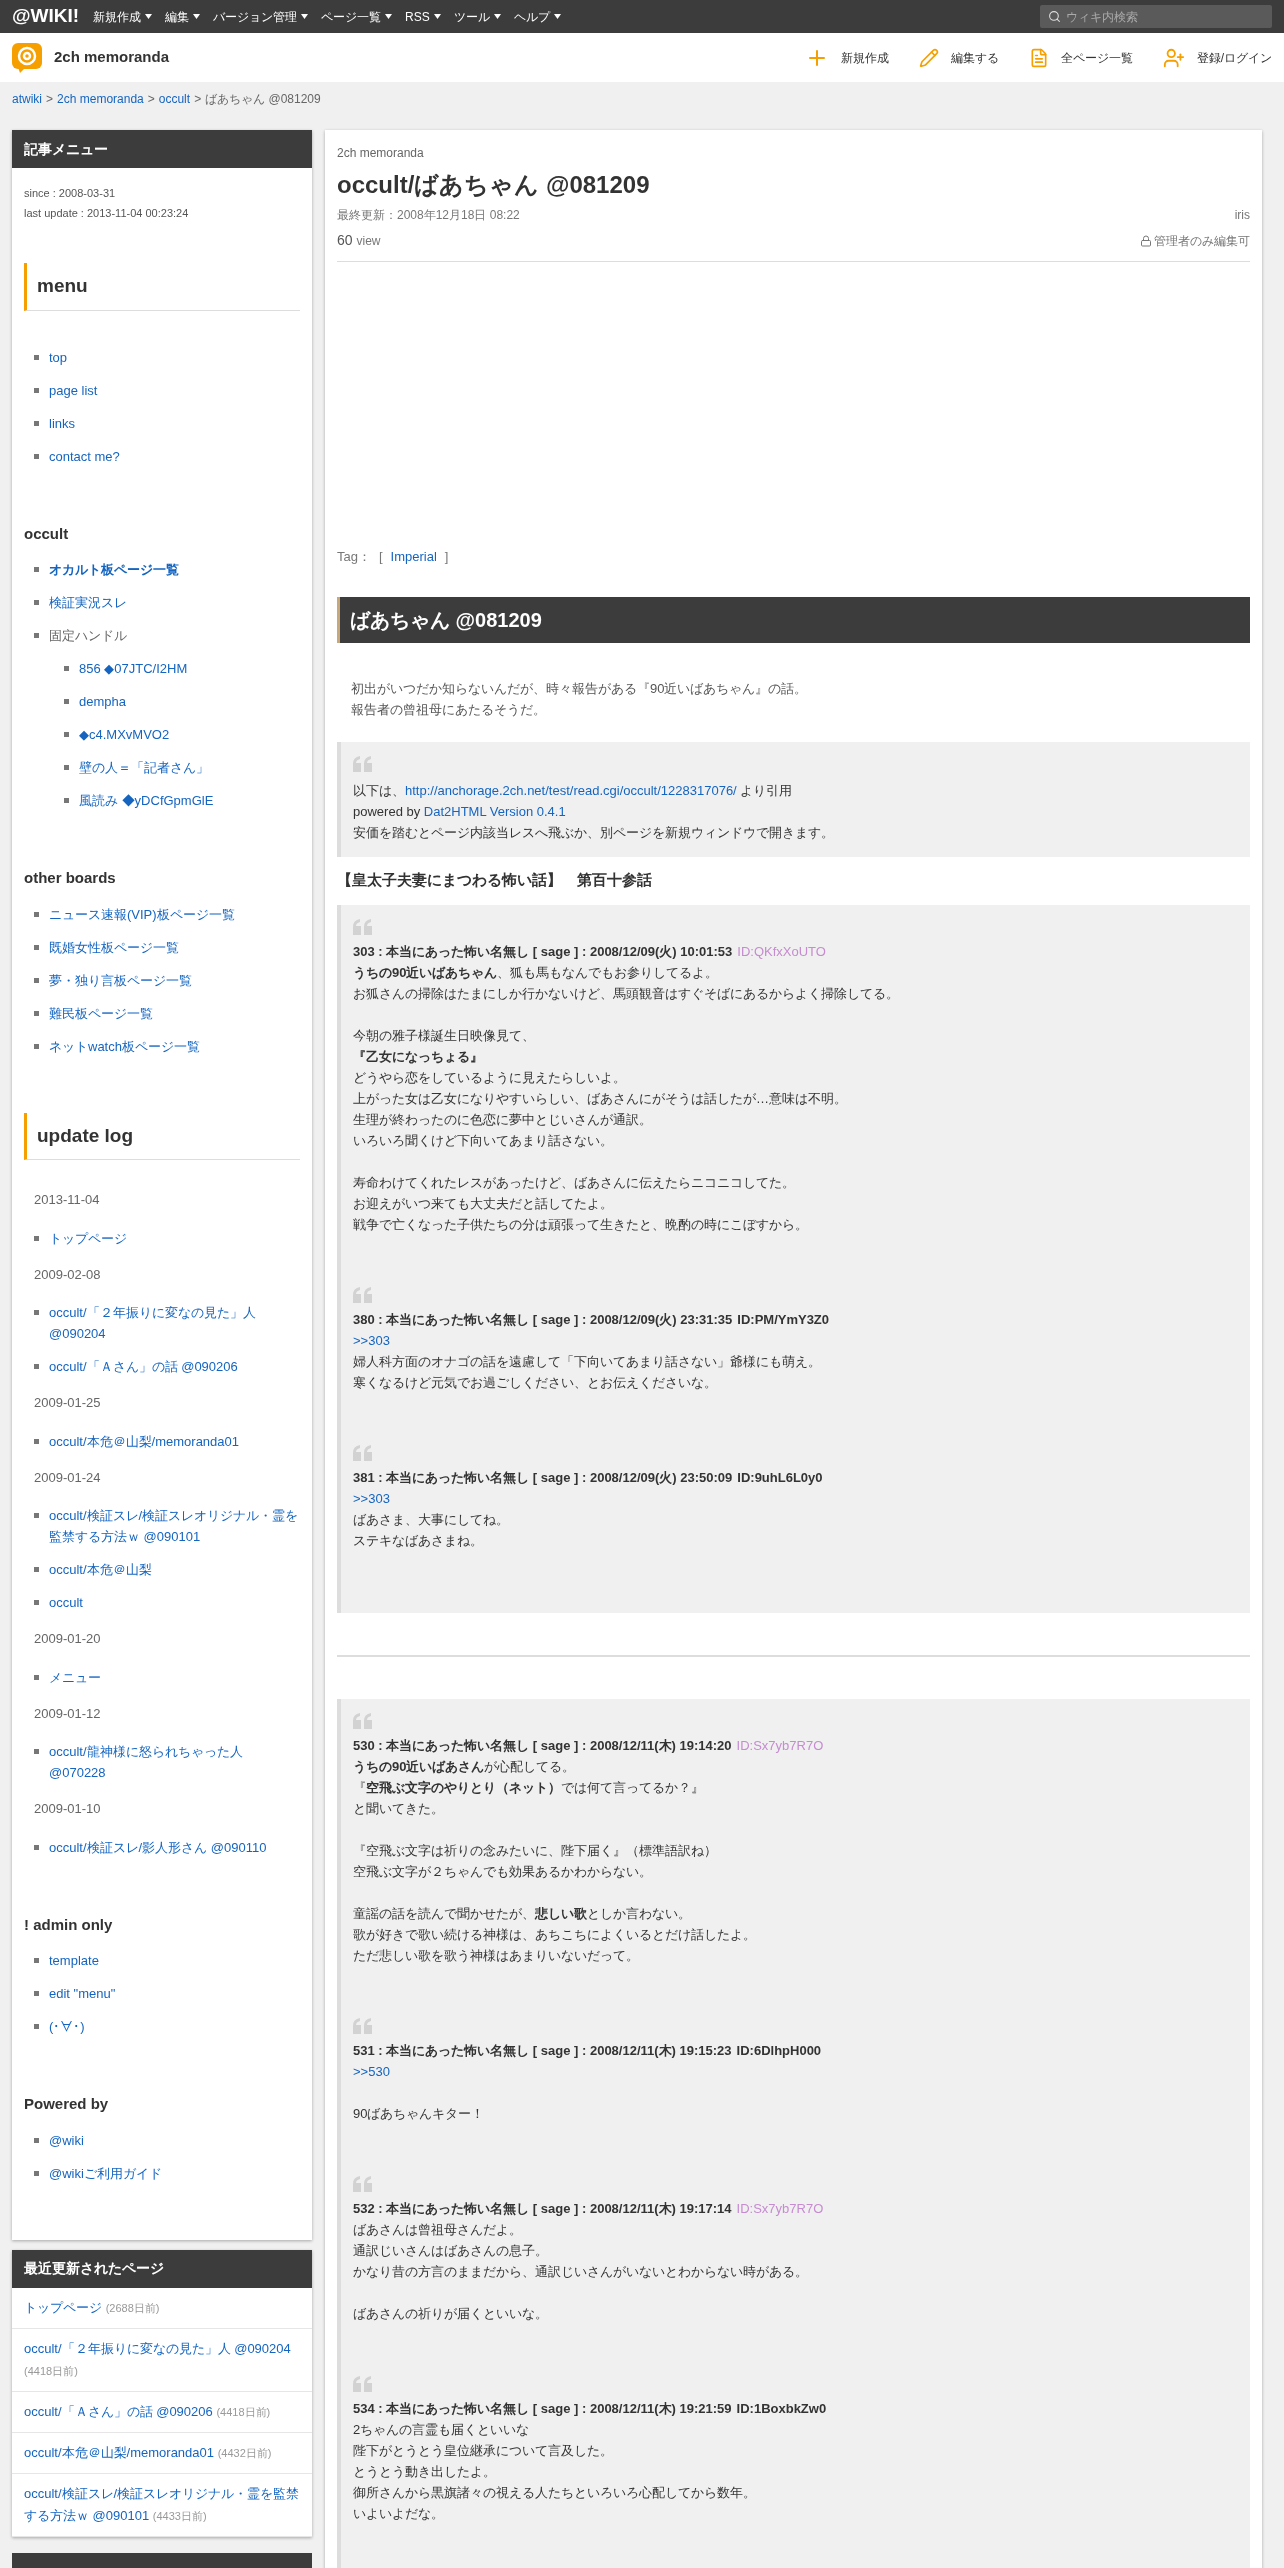 This screenshot has width=1284, height=2568. I want to click on sidebar-link: ニュース速報(VIP)板ページ一覧, so click(142, 914).